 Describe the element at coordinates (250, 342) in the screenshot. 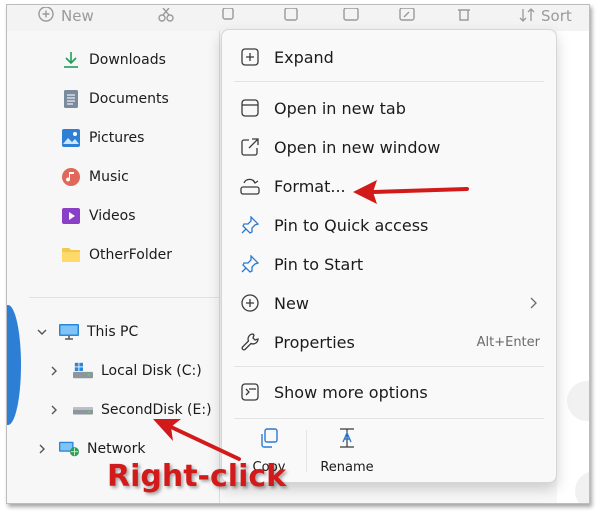

I see `wrench-icon` at that location.